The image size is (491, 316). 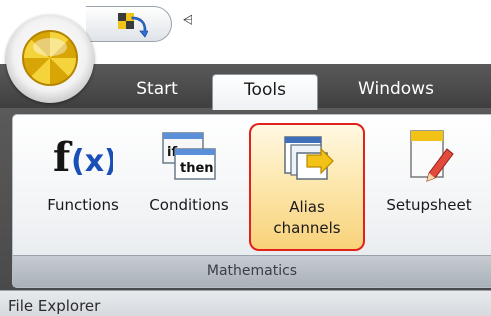 What do you see at coordinates (265, 92) in the screenshot?
I see `tab-tools: Tools` at bounding box center [265, 92].